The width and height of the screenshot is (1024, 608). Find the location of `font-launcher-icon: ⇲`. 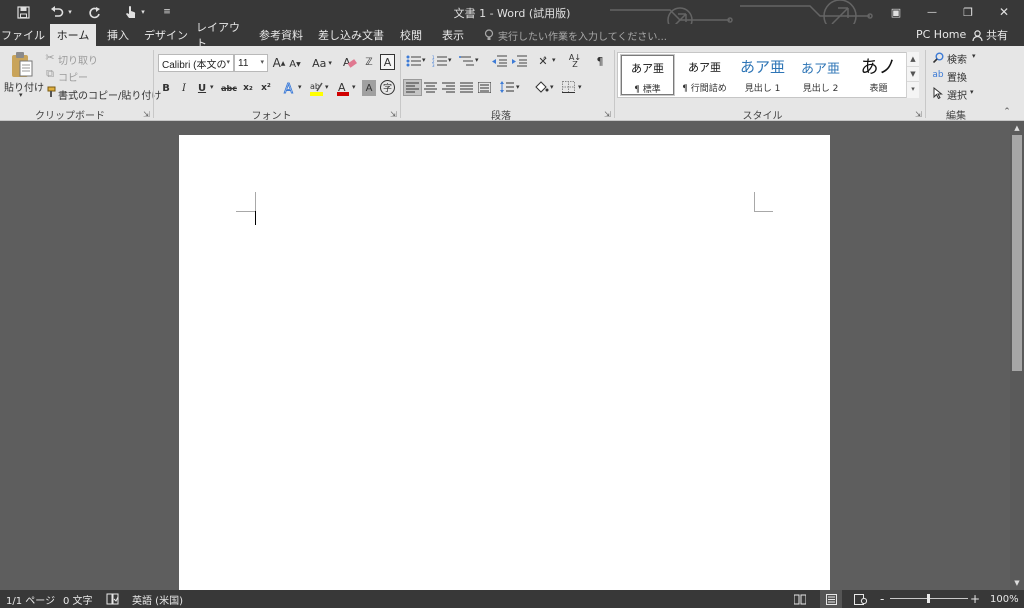

font-launcher-icon: ⇲ is located at coordinates (393, 114).